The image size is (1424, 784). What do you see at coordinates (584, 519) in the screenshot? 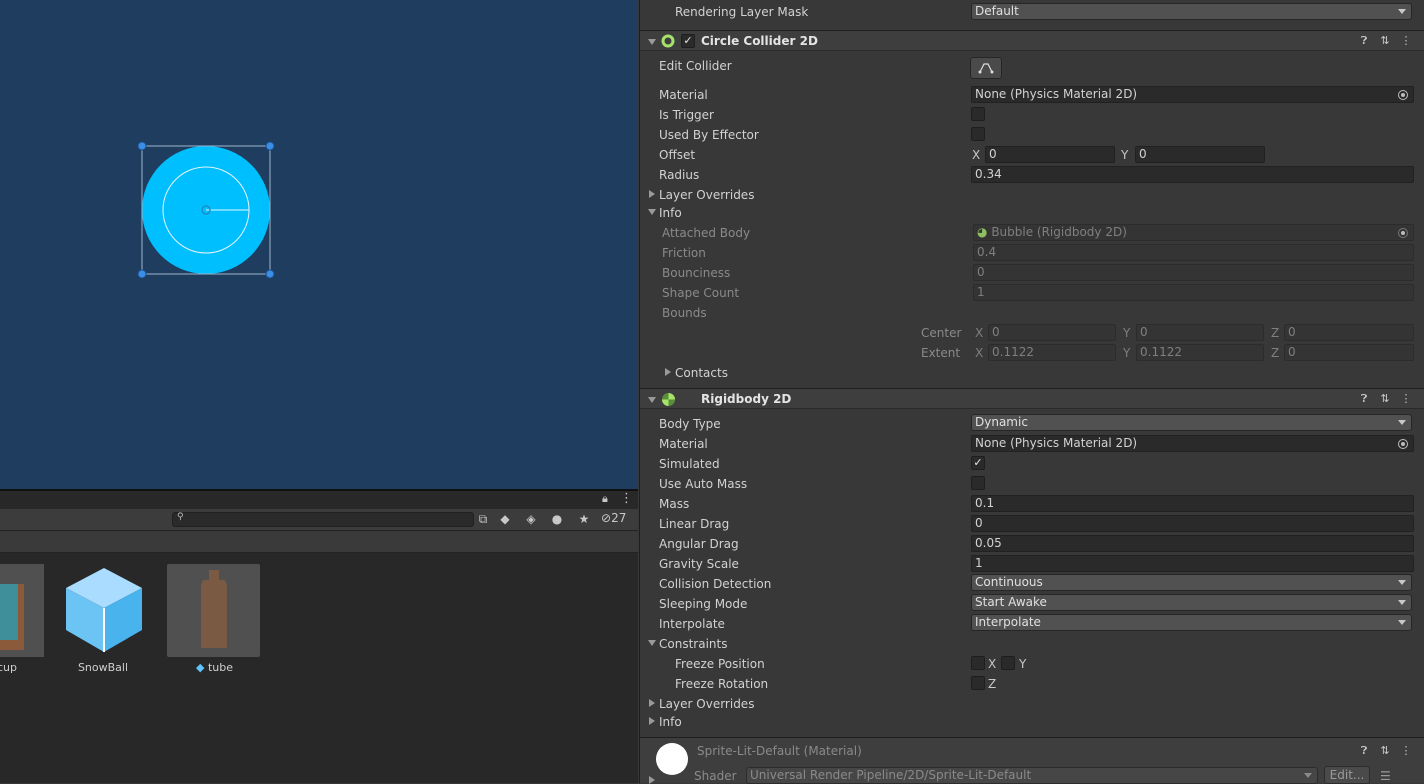
I see `favorites-star-icon: ★` at bounding box center [584, 519].